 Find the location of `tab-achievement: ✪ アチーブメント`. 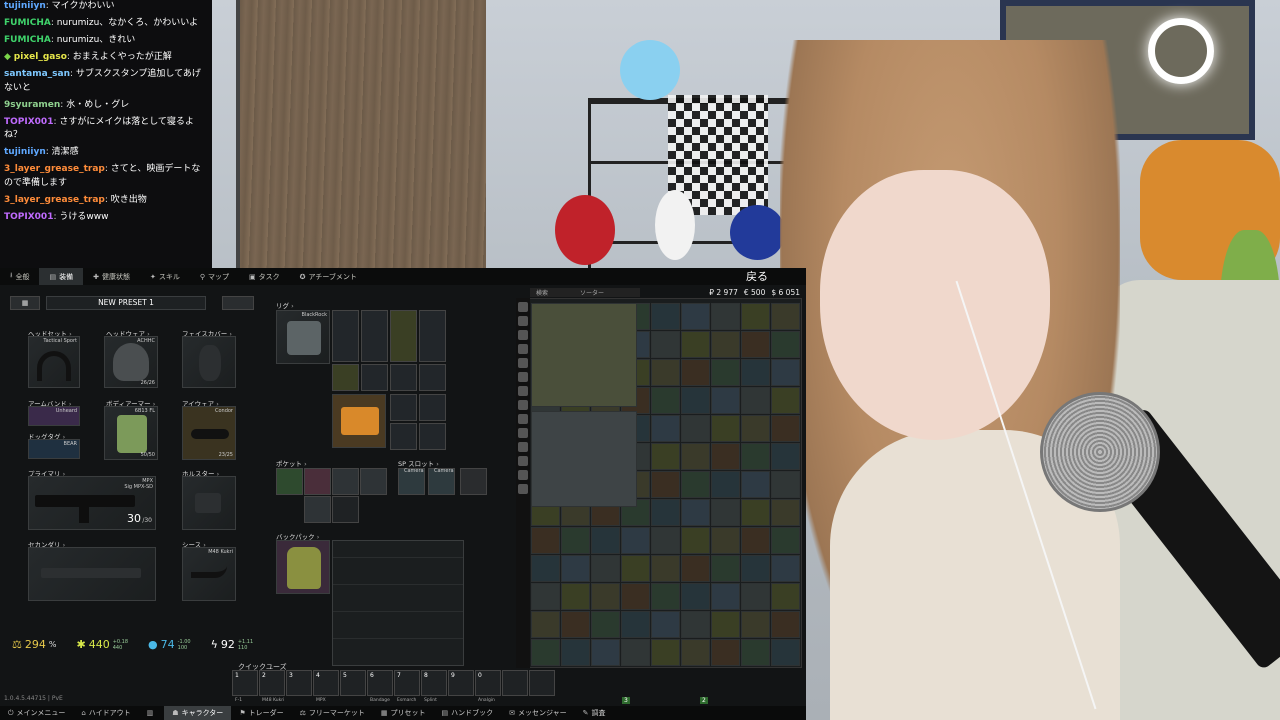

tab-achievement: ✪ アチーブメント is located at coordinates (328, 276).